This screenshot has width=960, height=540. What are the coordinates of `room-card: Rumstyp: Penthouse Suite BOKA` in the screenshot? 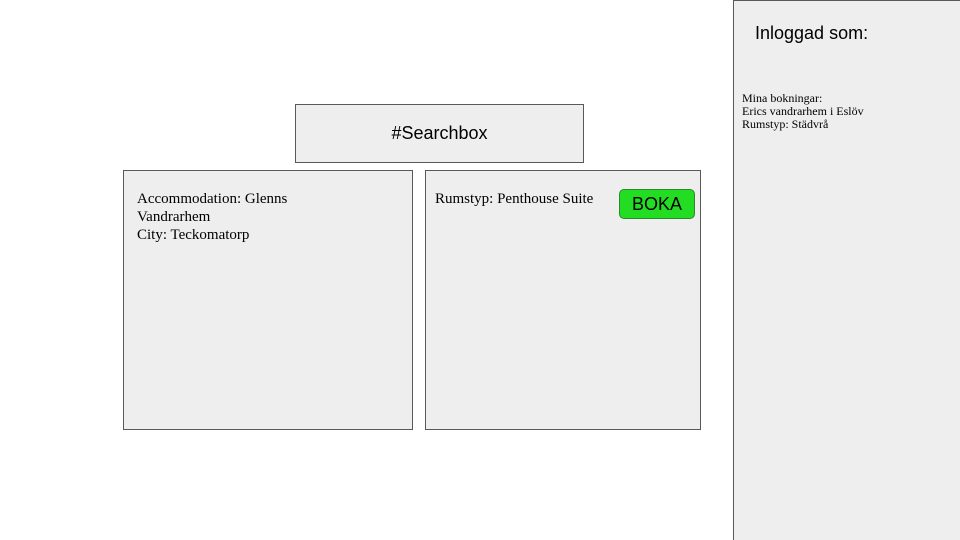 It's located at (563, 300).